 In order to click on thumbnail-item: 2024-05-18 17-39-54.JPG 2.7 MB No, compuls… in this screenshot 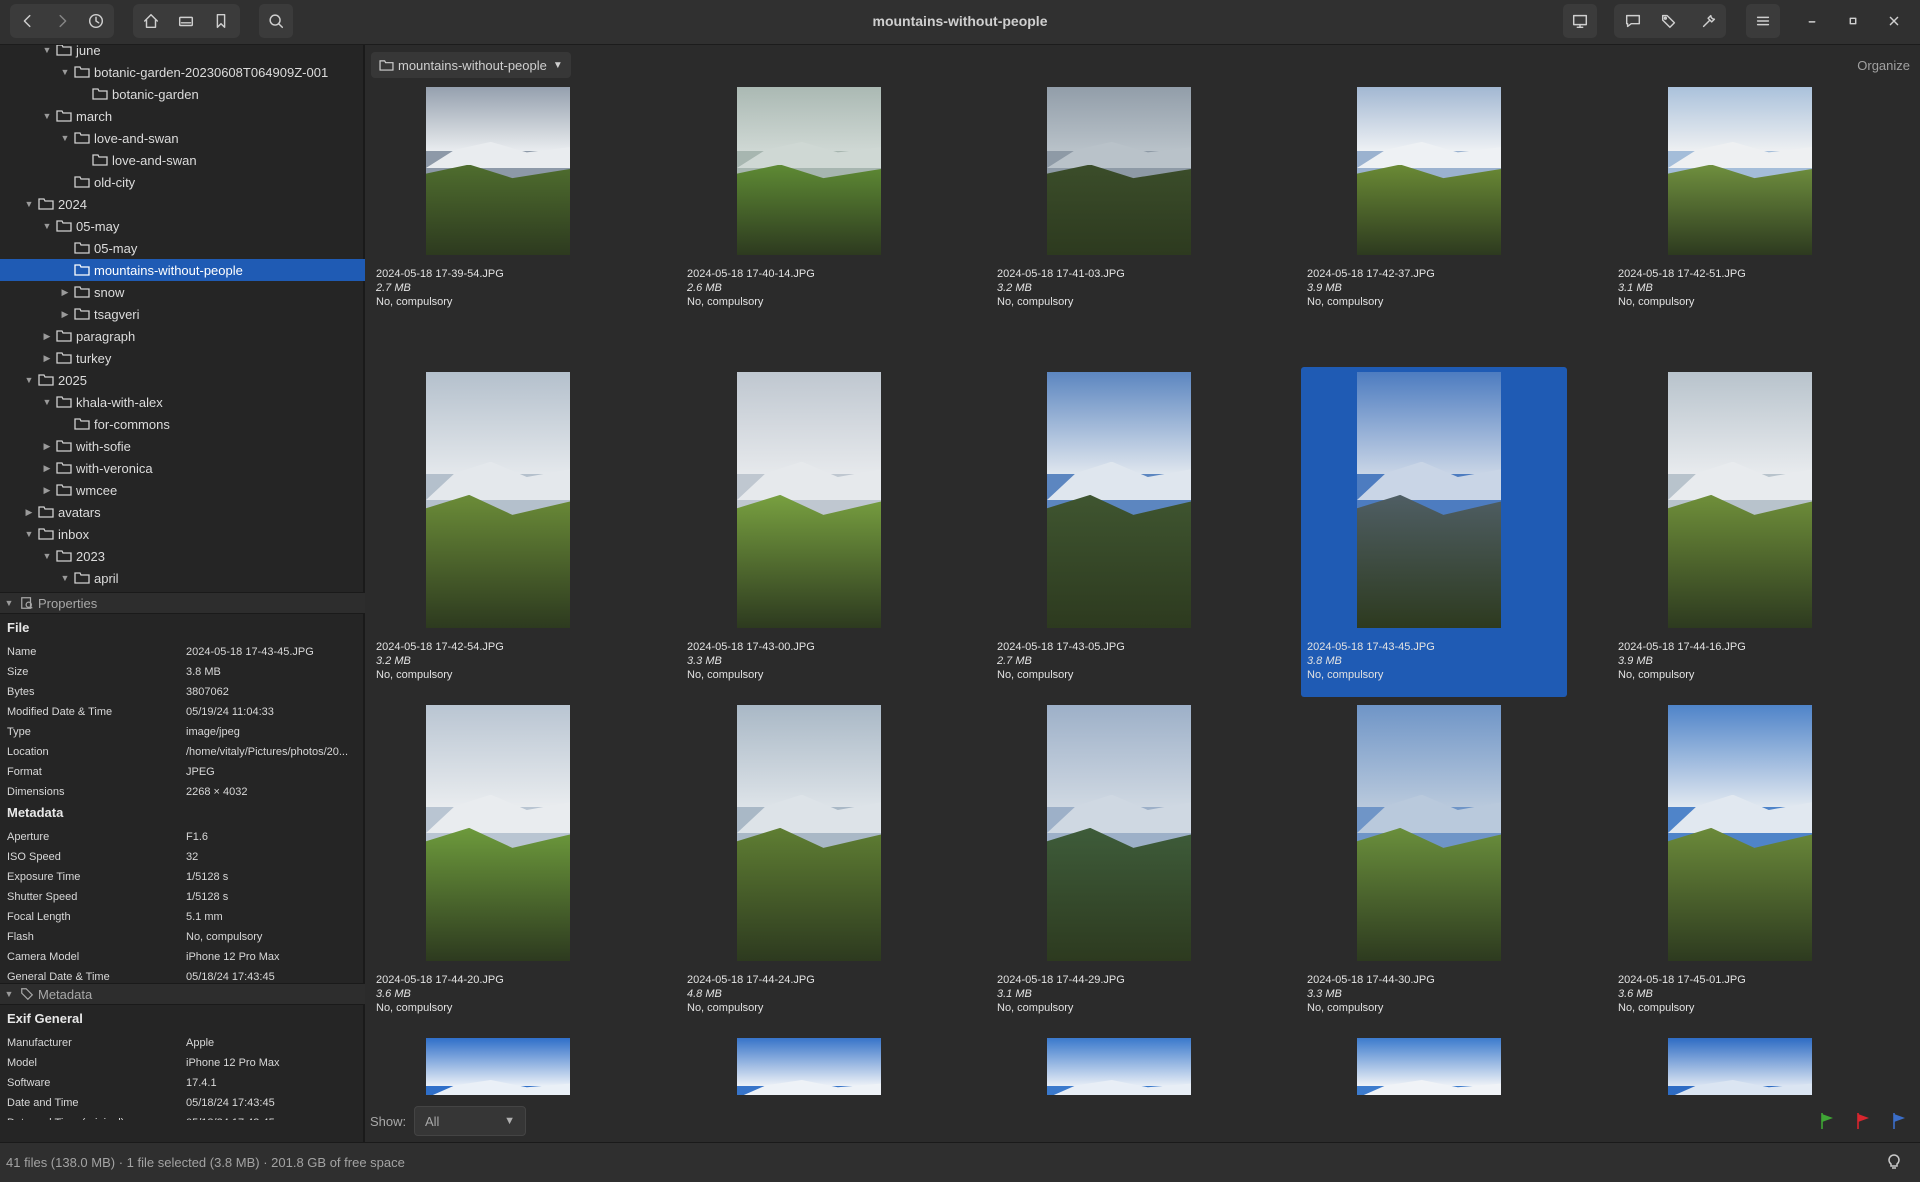, I will do `click(503, 197)`.